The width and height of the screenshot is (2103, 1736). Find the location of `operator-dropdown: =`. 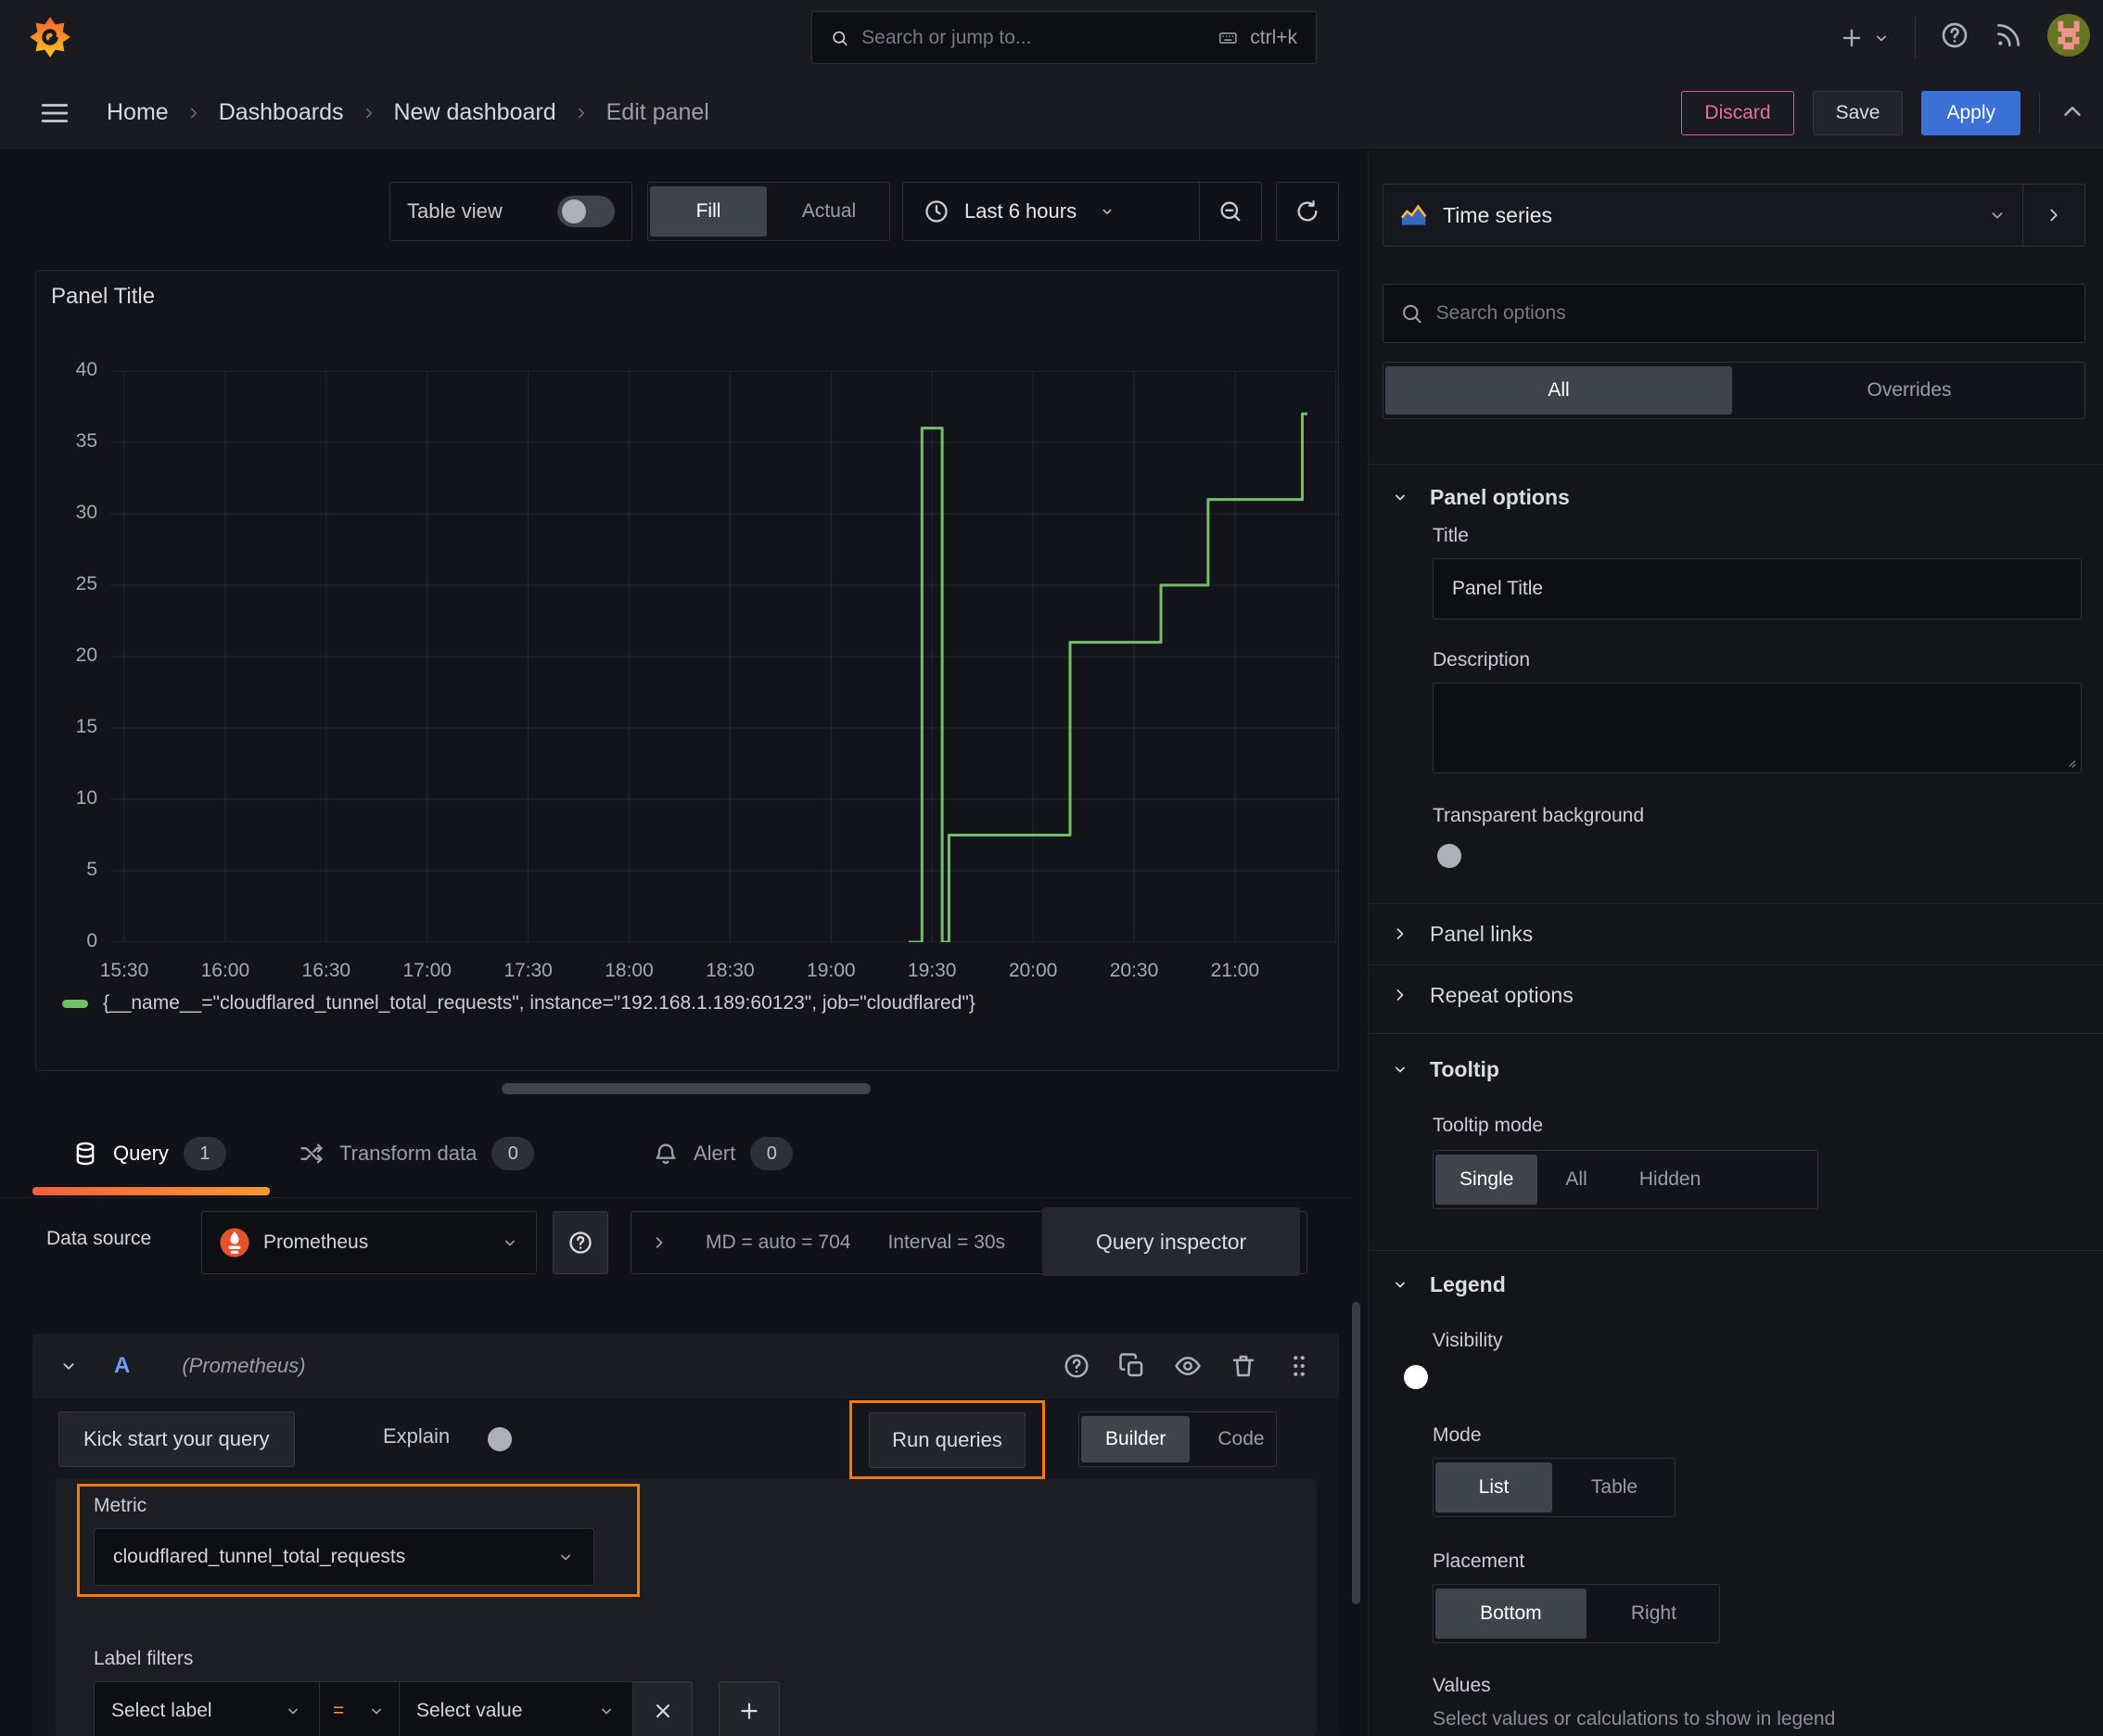

operator-dropdown: = is located at coordinates (360, 1709).